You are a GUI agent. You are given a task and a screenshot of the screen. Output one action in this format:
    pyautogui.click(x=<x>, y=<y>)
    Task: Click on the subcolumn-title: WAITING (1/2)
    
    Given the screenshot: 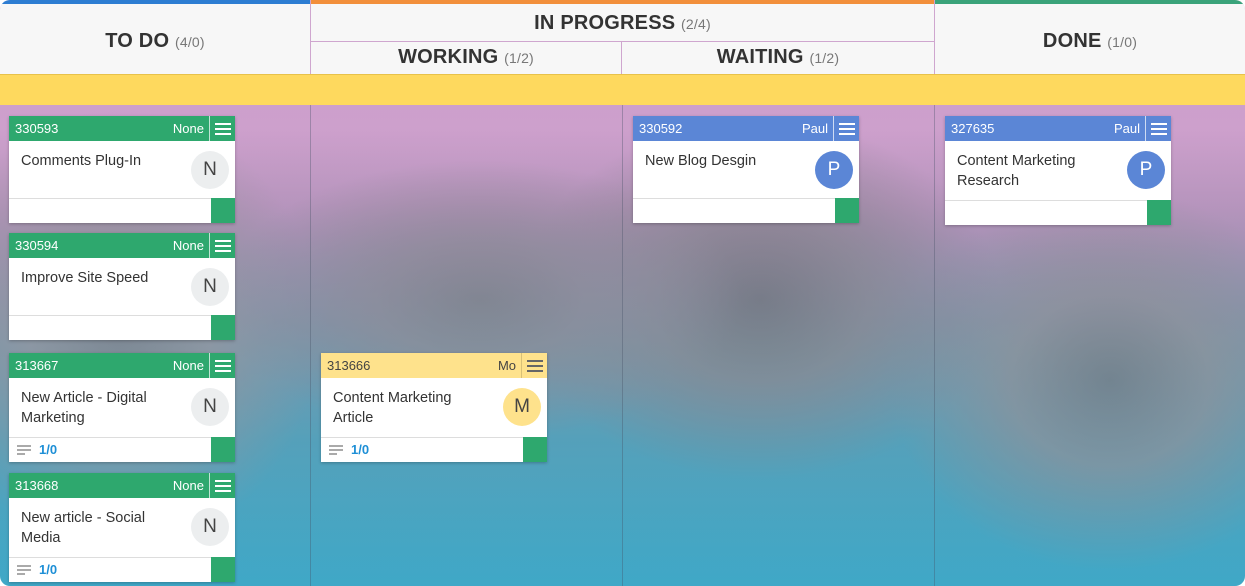 What is the action you would take?
    pyautogui.click(x=778, y=57)
    